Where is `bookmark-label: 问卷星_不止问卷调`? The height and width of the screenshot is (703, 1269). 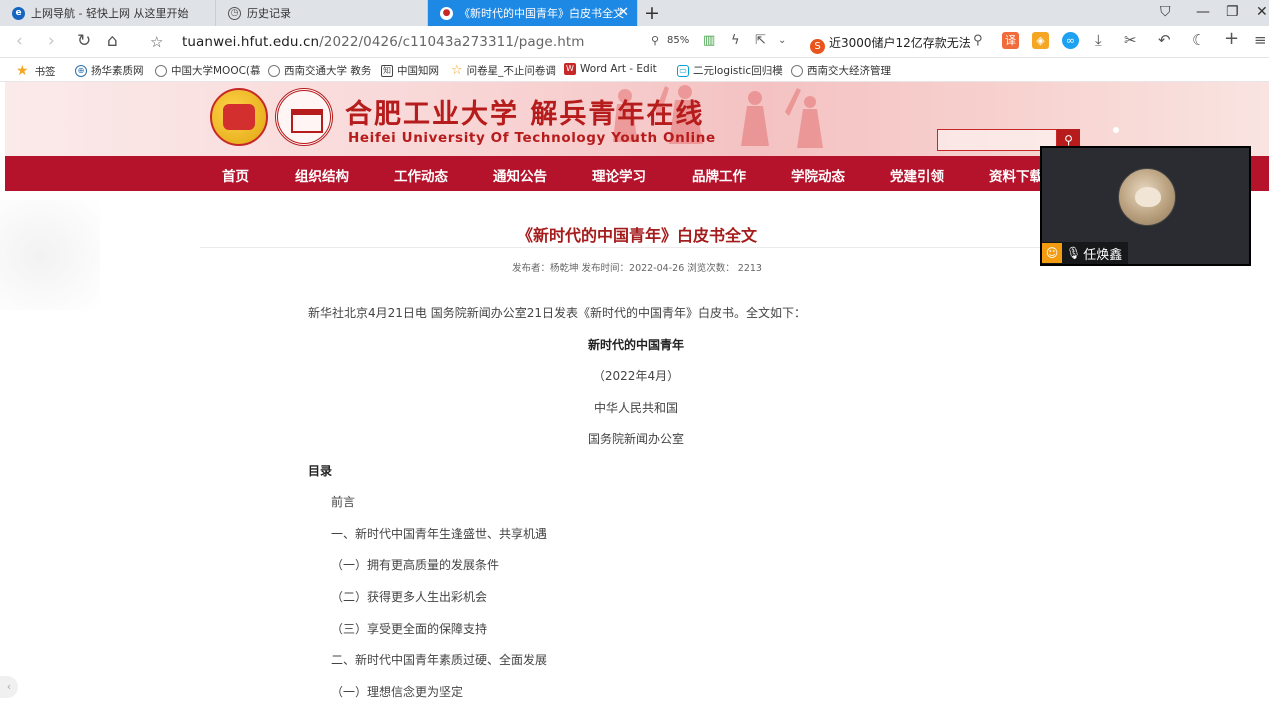 bookmark-label: 问卷星_不止问卷调 is located at coordinates (511, 71).